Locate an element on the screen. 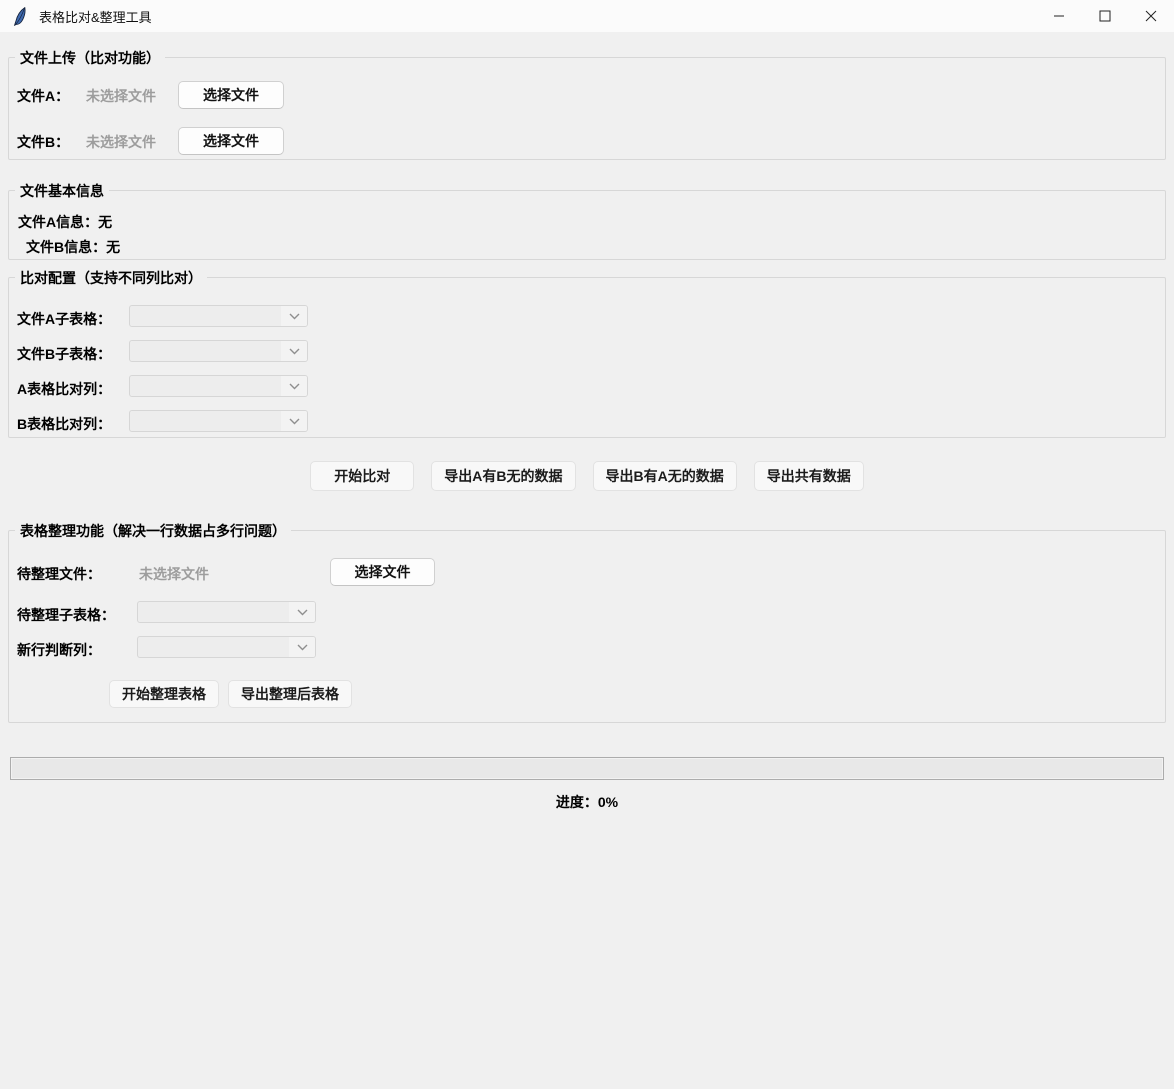 The height and width of the screenshot is (1089, 1174). file-b-info: 文件B信息：无 is located at coordinates (73, 247).